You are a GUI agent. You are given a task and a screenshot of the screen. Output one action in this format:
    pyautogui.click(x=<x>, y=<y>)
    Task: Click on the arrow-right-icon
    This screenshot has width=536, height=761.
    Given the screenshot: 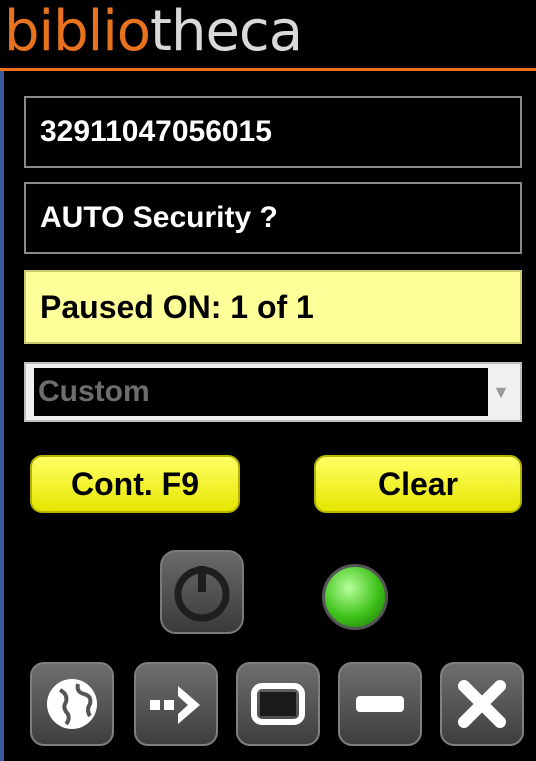 What is the action you would take?
    pyautogui.click(x=175, y=705)
    